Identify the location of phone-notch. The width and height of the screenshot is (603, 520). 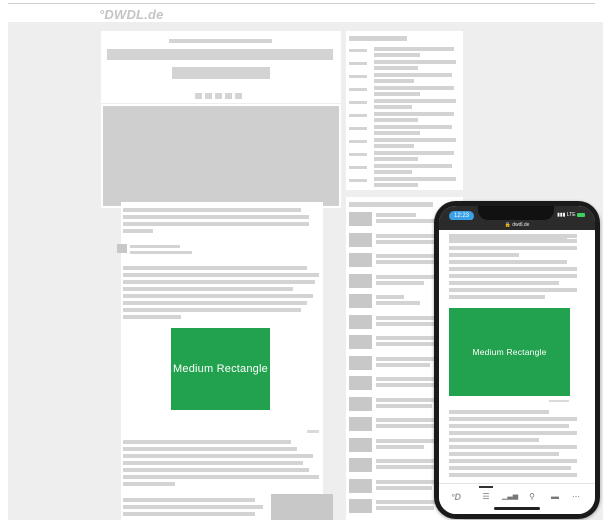
(516, 213).